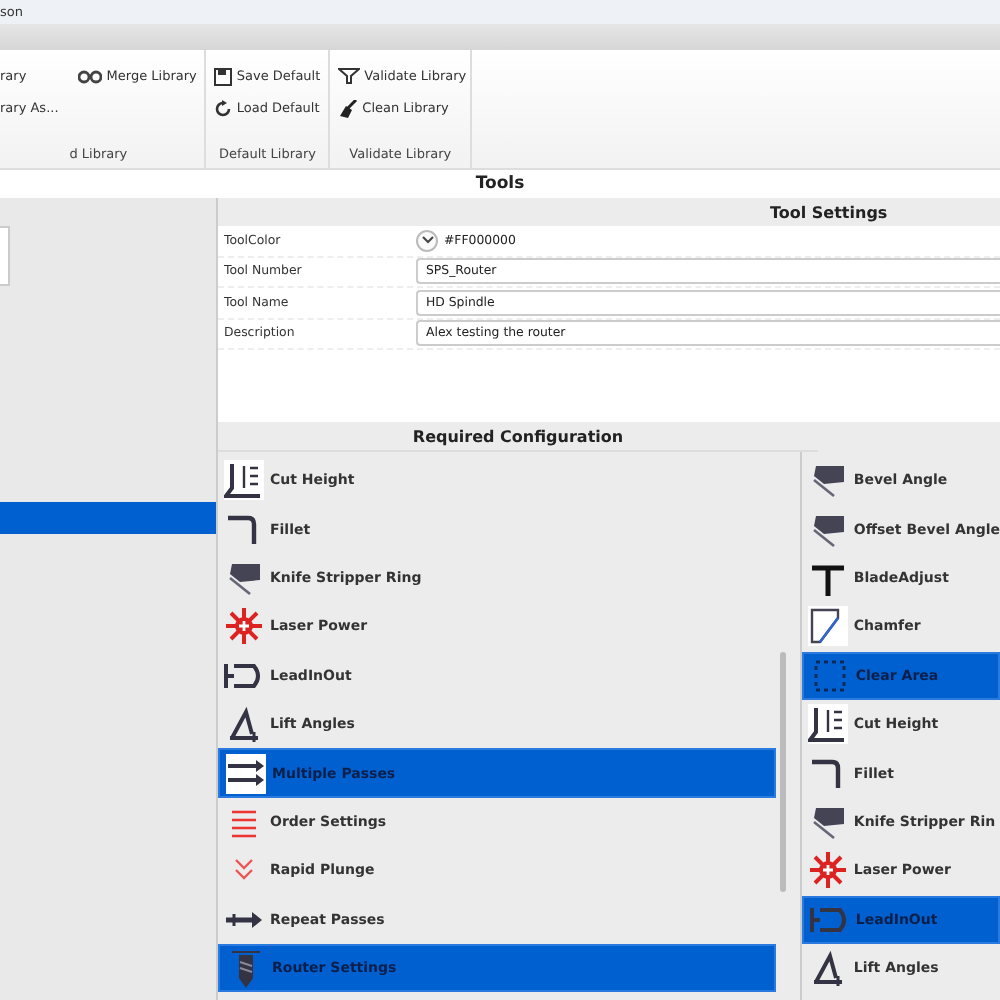  Describe the element at coordinates (500, 184) in the screenshot. I see `section-title: Tools` at that location.